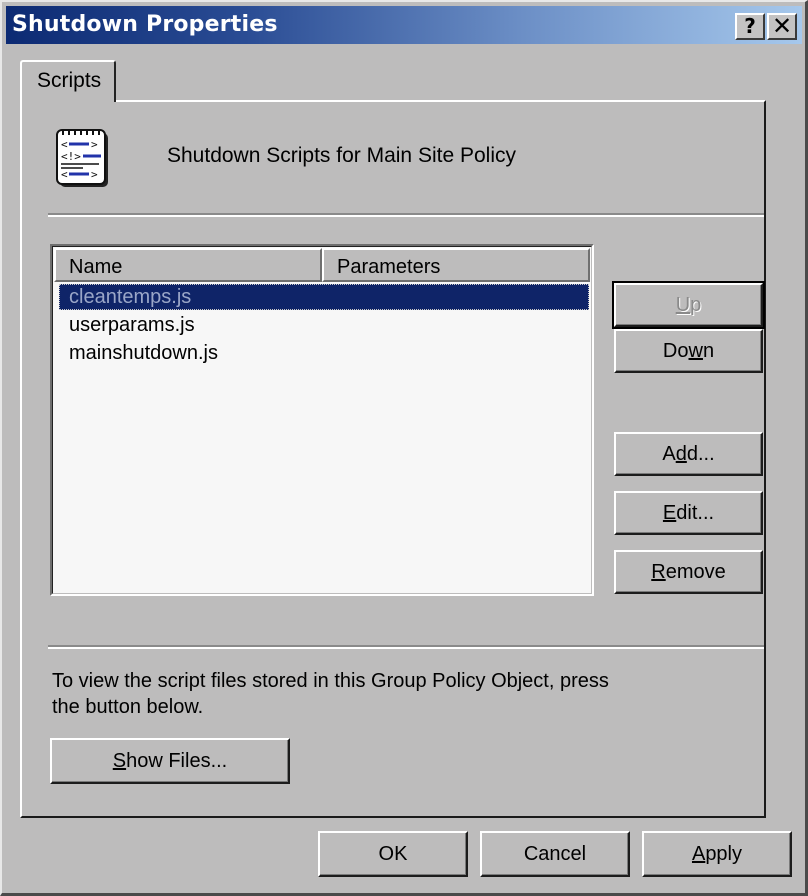  What do you see at coordinates (406, 215) in the screenshot?
I see `separator-top` at bounding box center [406, 215].